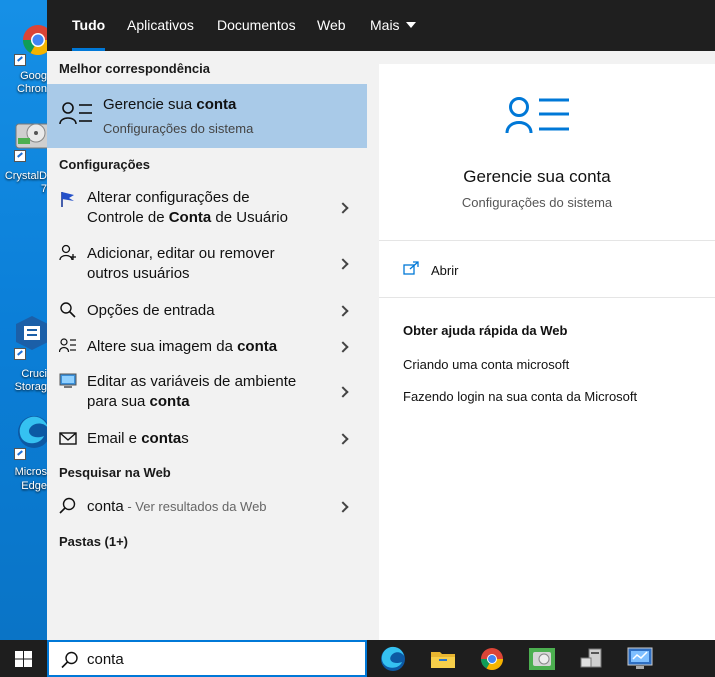  I want to click on web-search-query: conta, so click(105, 506).